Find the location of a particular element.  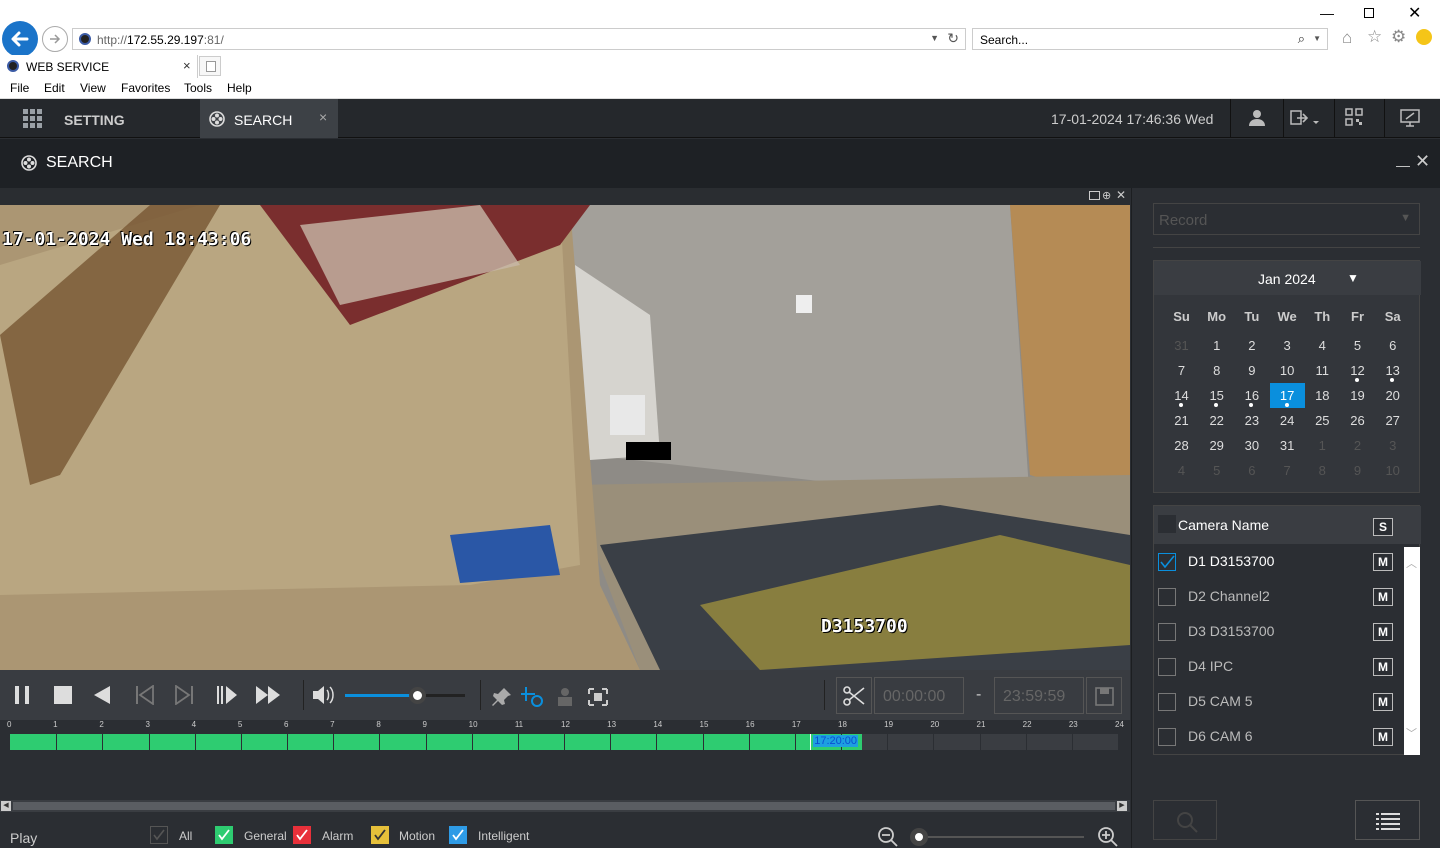

timeline-zoom-slider is located at coordinates (997, 837).